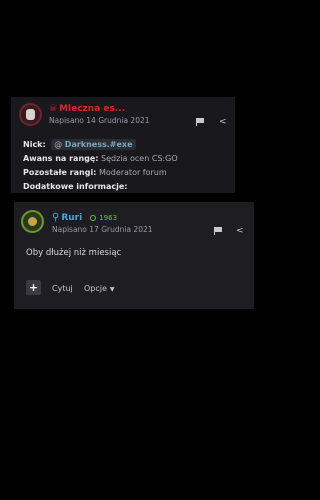 The width and height of the screenshot is (320, 500). I want to click on options-label: Opcje, so click(95, 288).